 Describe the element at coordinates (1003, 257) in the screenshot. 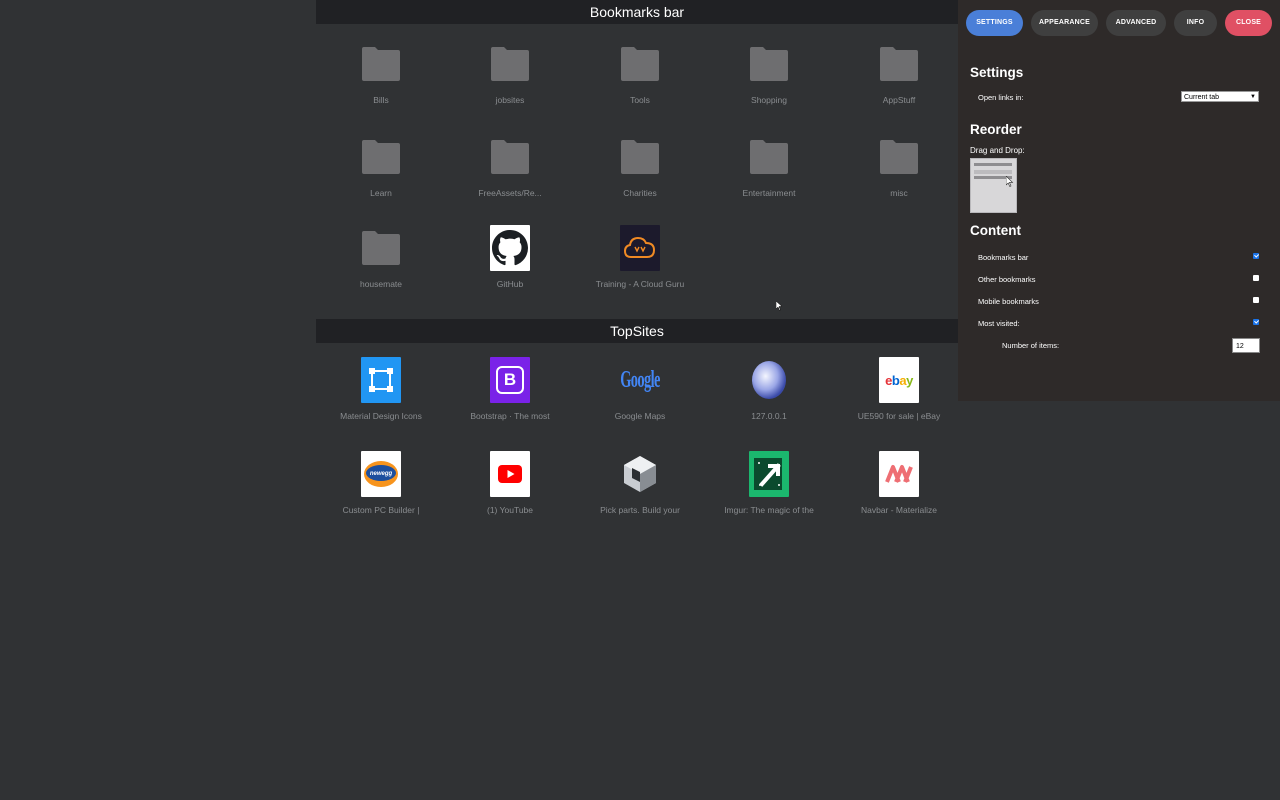

I see `option-bookmarks-bar-label: Bookmarks bar` at that location.